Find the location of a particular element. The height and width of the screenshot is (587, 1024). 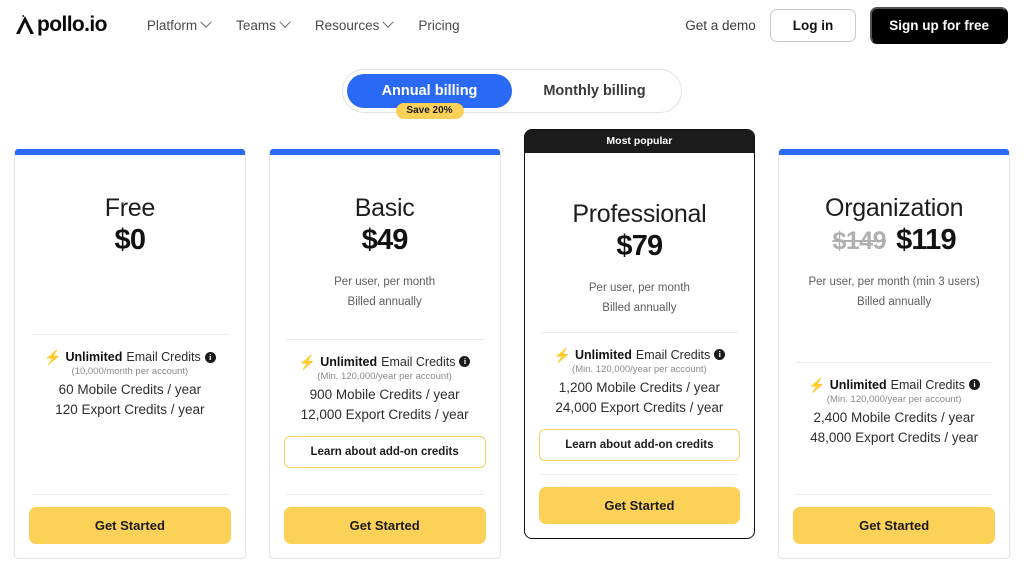

plan-name: Organization is located at coordinates (894, 208).